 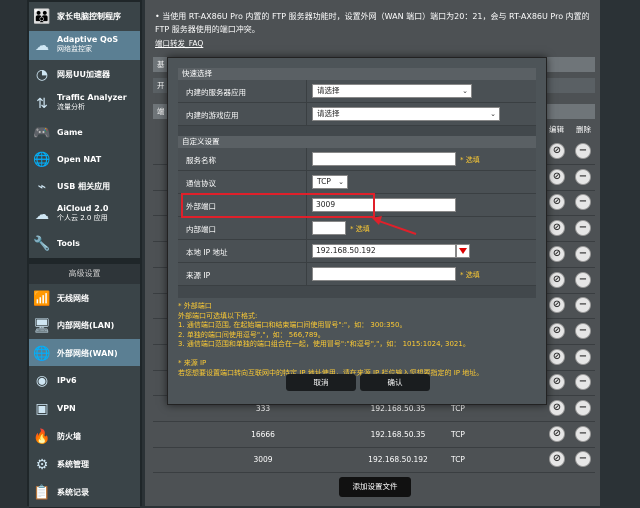 What do you see at coordinates (84, 437) in the screenshot?
I see `sidebar-item-firewall: 🔥 防火墙` at bounding box center [84, 437].